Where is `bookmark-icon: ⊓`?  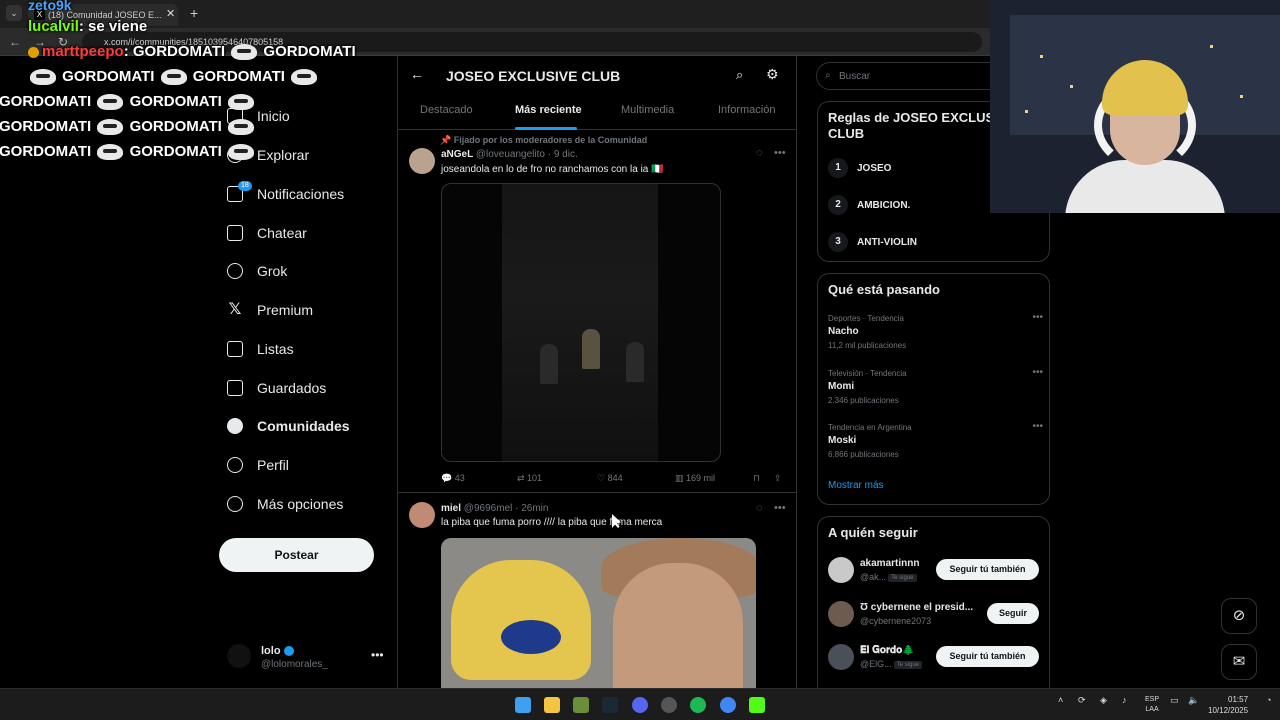 bookmark-icon: ⊓ is located at coordinates (756, 478).